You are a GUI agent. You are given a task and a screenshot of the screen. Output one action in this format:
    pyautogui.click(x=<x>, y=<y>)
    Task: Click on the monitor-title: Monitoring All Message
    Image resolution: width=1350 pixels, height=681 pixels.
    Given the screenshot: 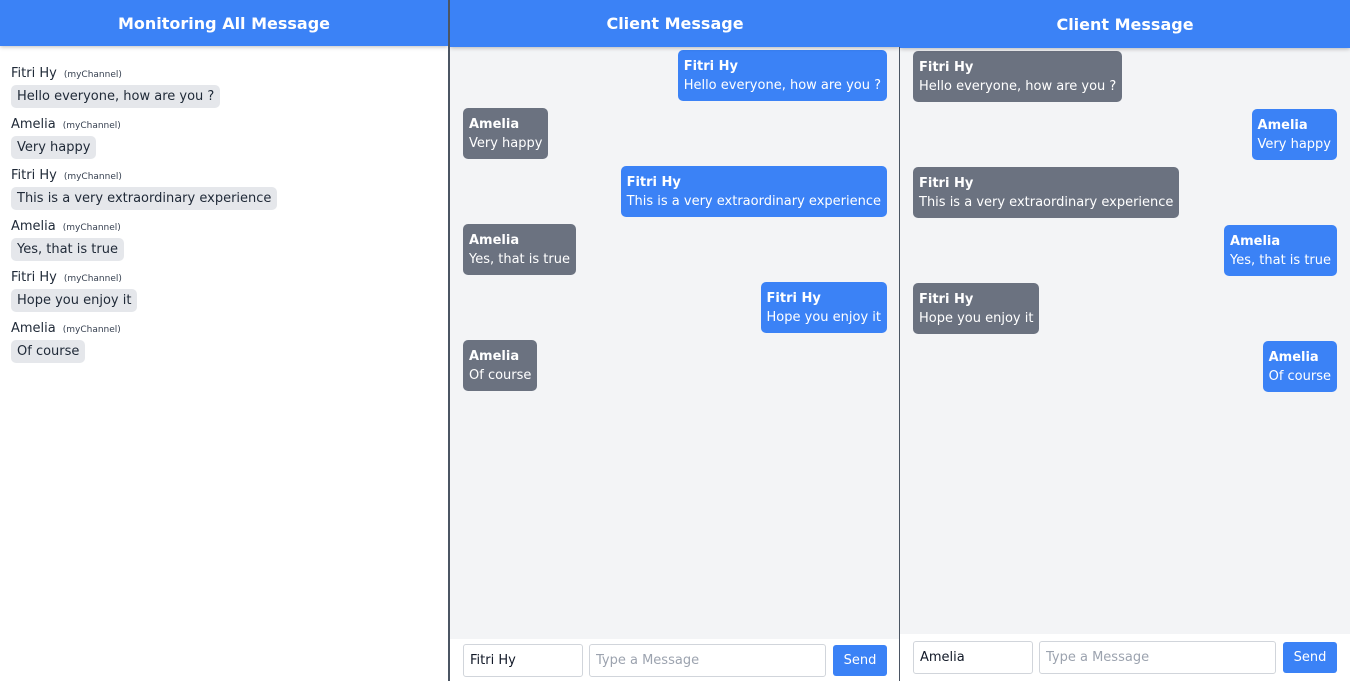 What is the action you would take?
    pyautogui.click(x=224, y=23)
    